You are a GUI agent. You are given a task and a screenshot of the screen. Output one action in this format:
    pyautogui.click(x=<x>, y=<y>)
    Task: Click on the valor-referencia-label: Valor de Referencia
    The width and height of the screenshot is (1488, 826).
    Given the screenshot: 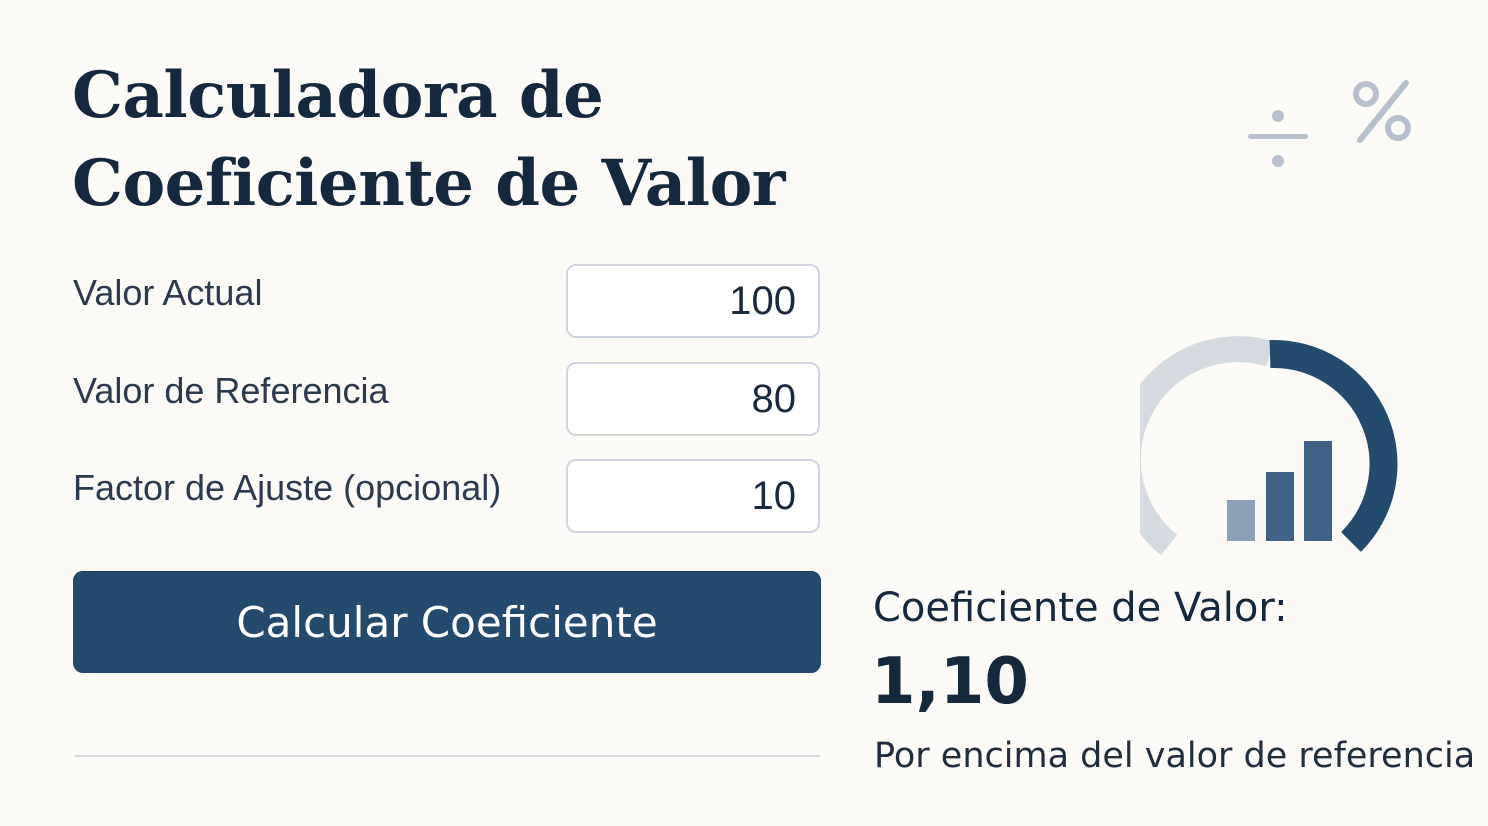 What is the action you would take?
    pyautogui.click(x=231, y=390)
    